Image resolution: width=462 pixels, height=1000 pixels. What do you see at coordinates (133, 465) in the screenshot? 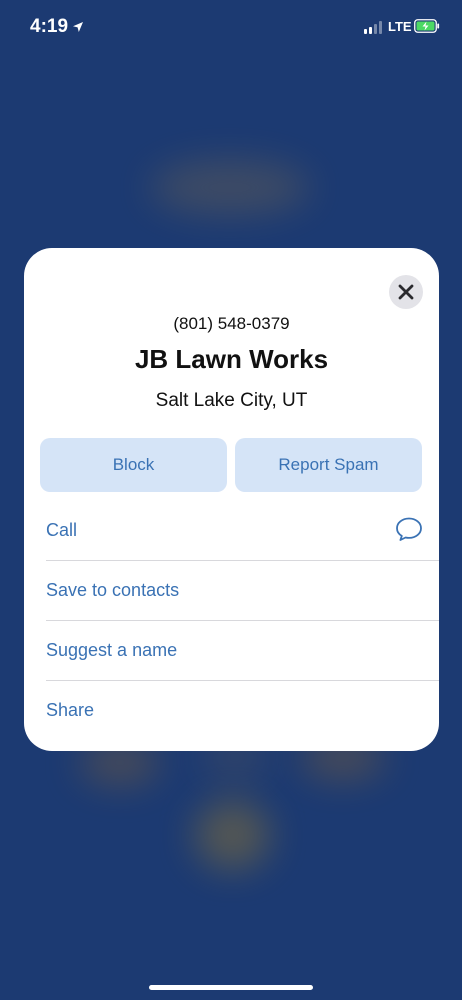
I see `block-button: Block` at bounding box center [133, 465].